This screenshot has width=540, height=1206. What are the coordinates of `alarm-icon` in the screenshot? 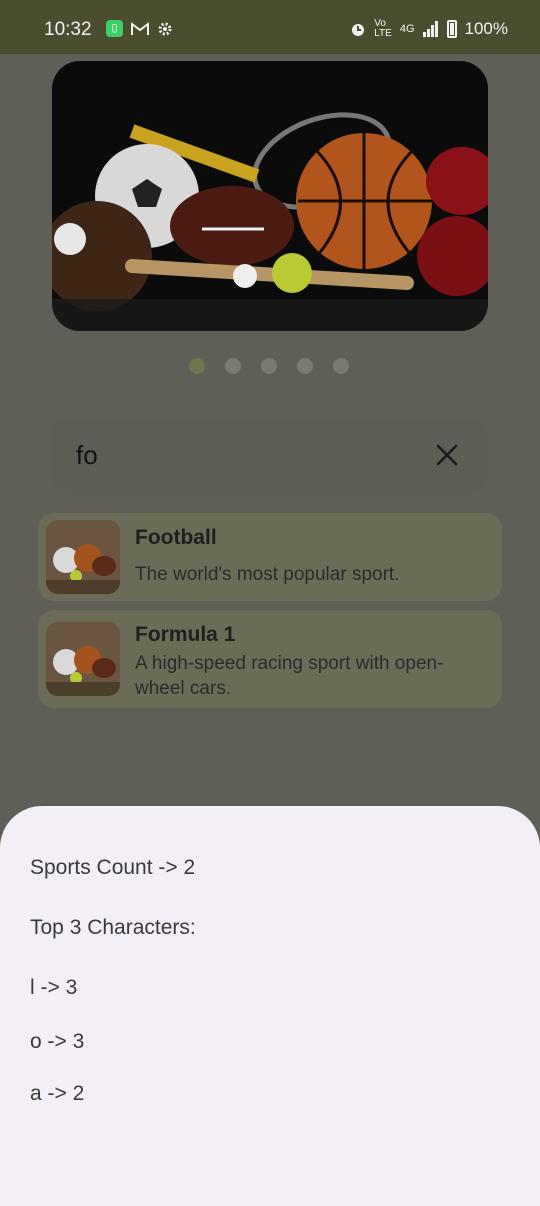 It's located at (358, 30).